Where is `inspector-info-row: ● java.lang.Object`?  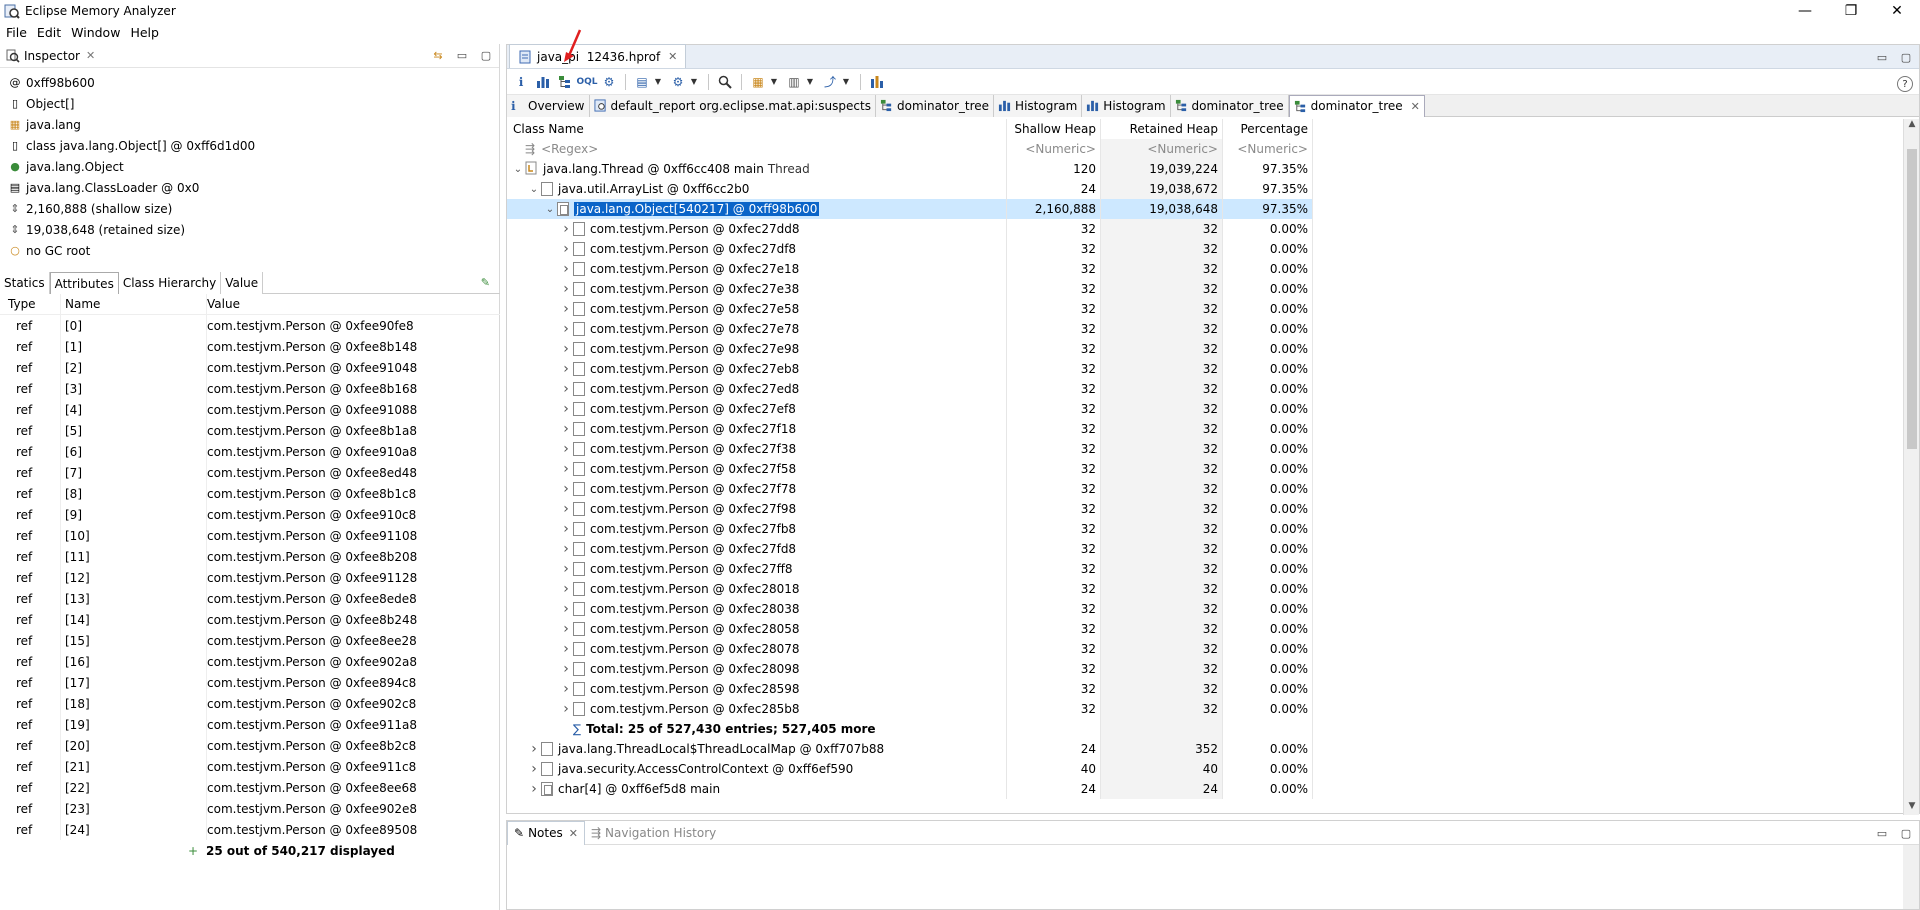
inspector-info-row: ● java.lang.Object is located at coordinates (249, 166).